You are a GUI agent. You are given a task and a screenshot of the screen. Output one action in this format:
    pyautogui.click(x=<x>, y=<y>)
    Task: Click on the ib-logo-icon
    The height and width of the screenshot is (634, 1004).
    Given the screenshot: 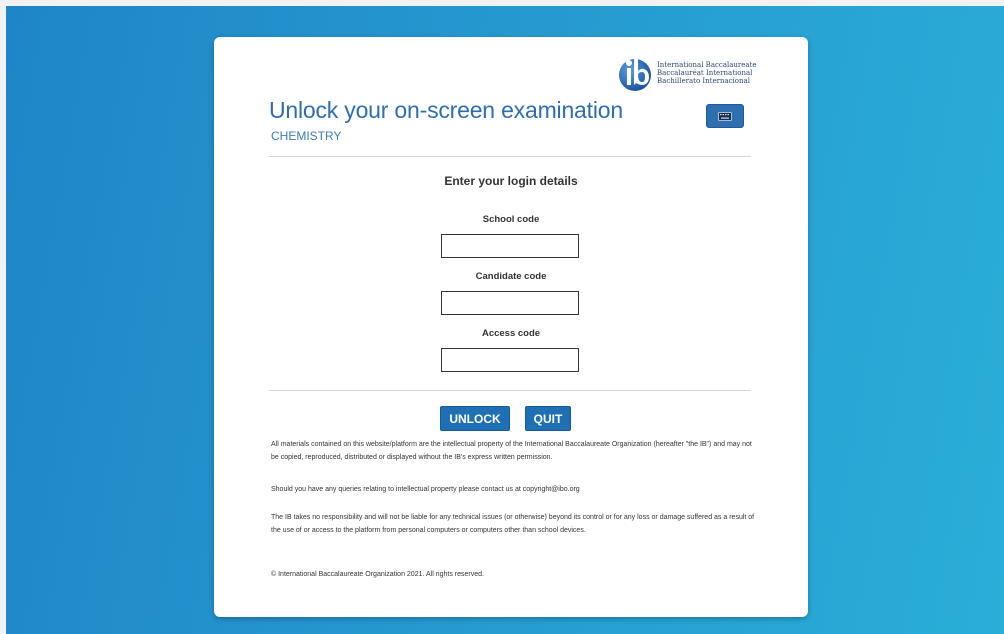 What is the action you would take?
    pyautogui.click(x=635, y=75)
    